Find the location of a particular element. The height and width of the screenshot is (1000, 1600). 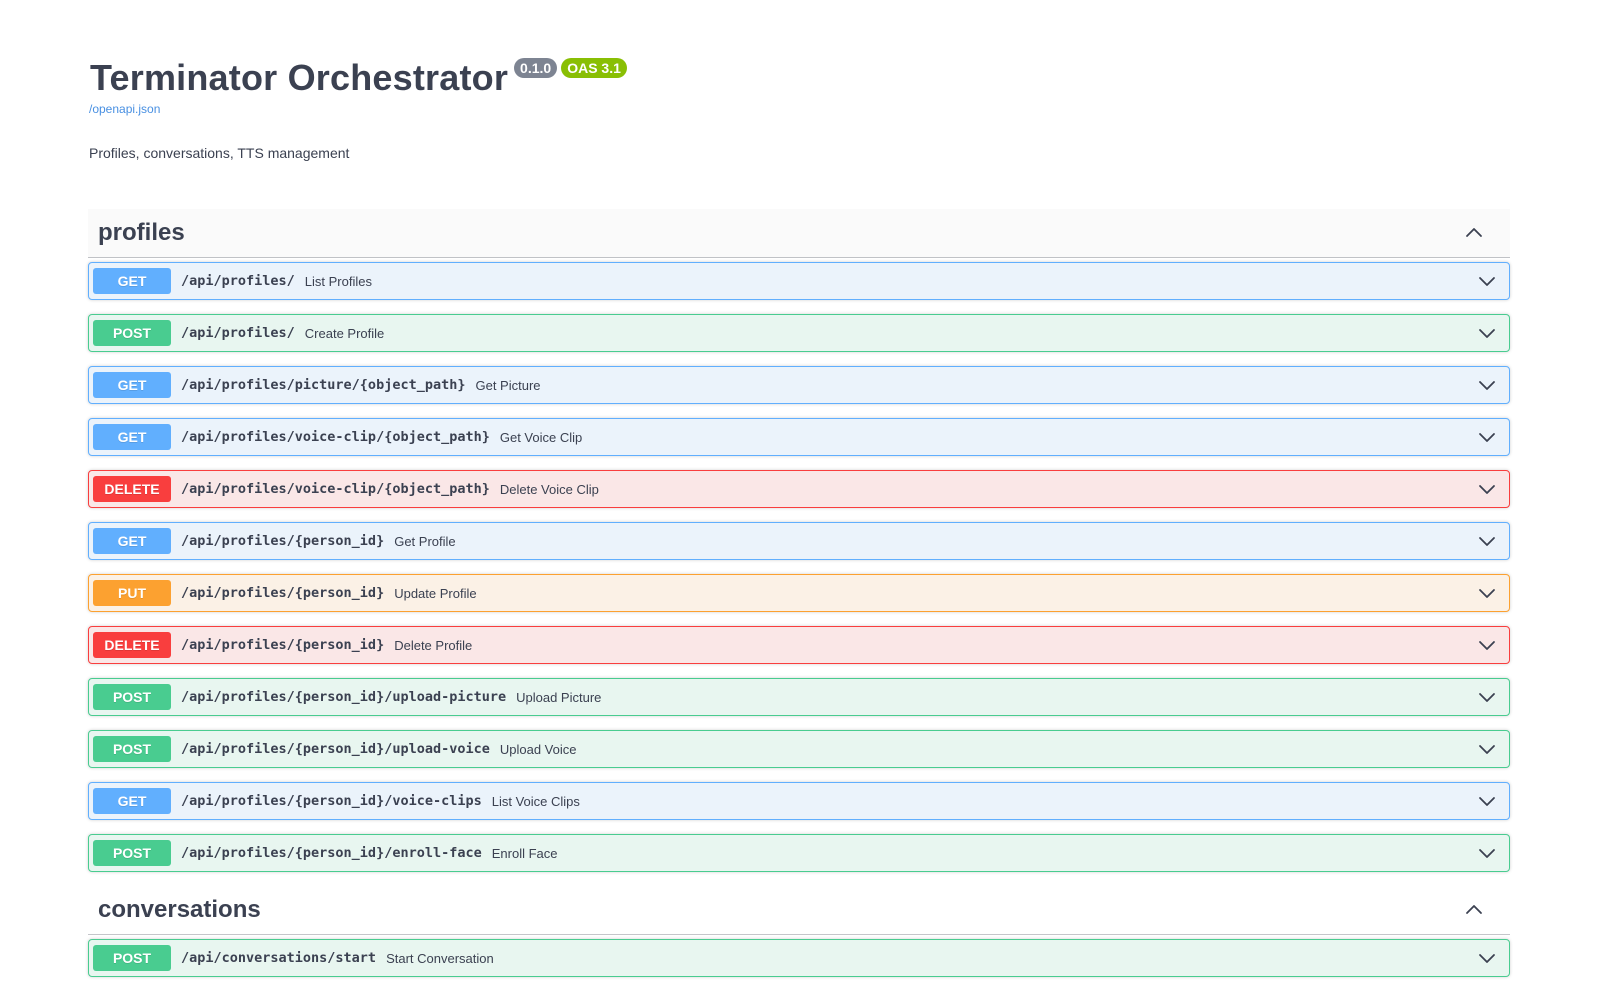

api-description: Profiles, conversations, TTS management is located at coordinates (219, 153).